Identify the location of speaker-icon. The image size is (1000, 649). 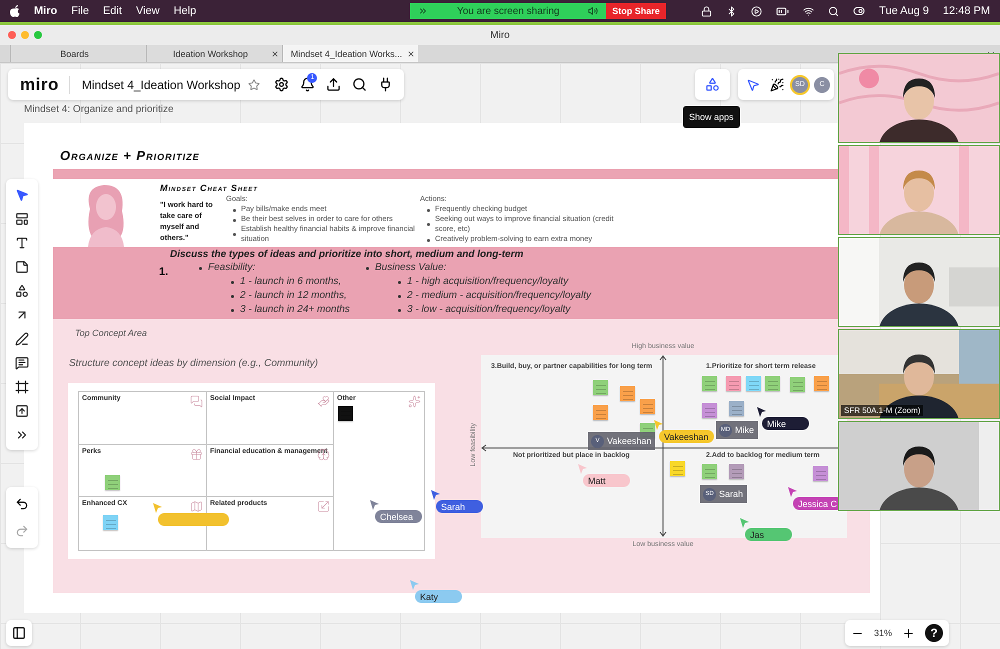
(593, 11).